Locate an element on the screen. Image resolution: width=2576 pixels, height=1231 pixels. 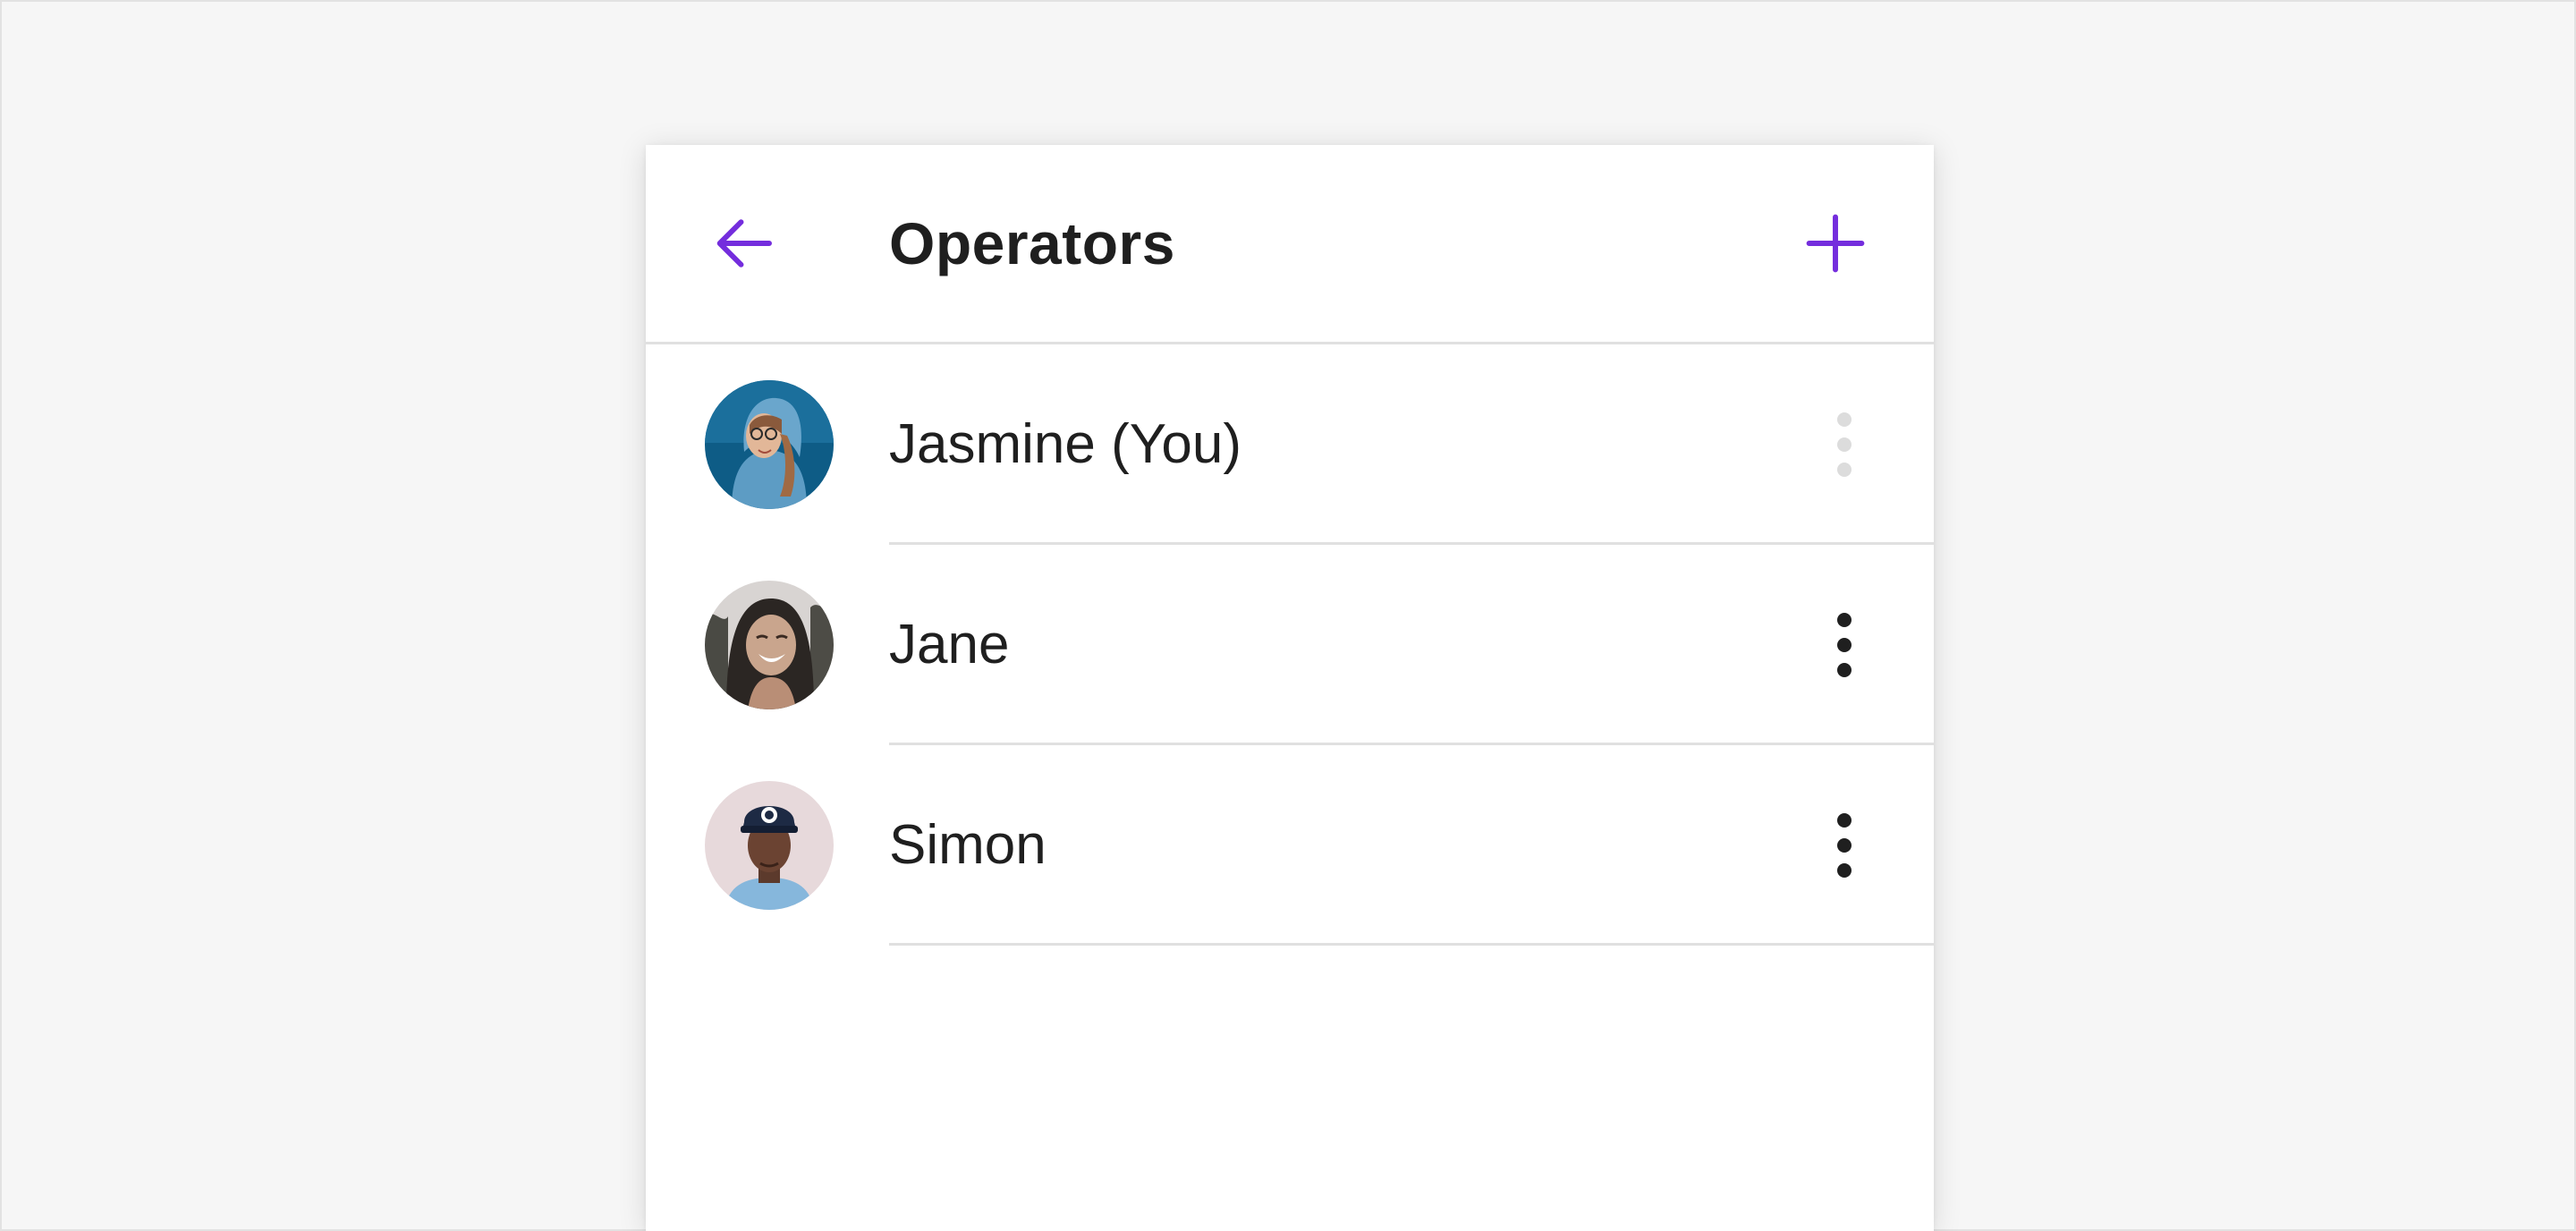
operator-row: Simon is located at coordinates (1290, 845).